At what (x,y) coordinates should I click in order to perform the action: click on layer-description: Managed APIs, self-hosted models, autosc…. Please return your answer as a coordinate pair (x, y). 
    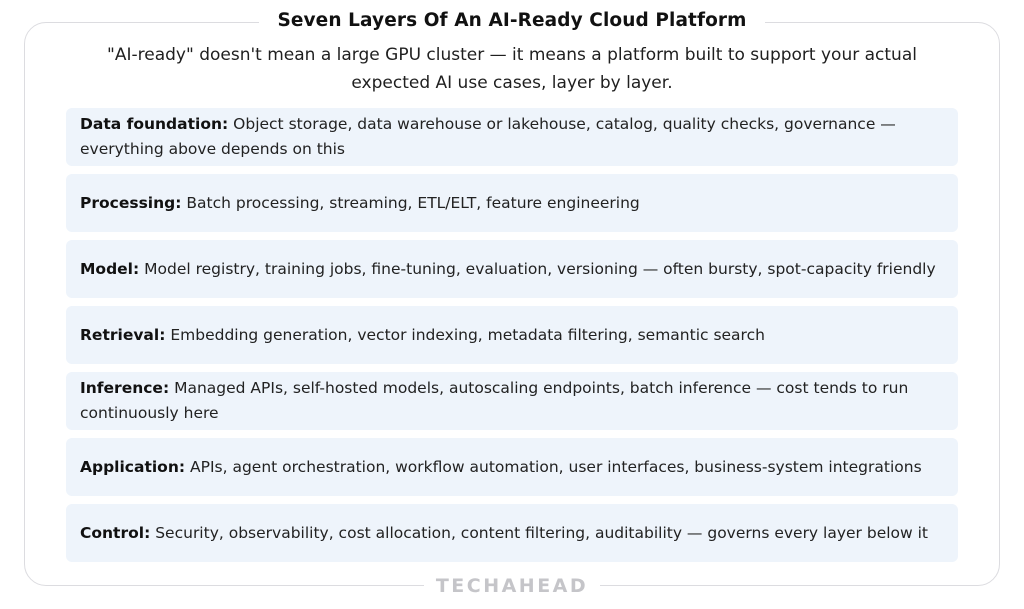
    Looking at the image, I should click on (494, 400).